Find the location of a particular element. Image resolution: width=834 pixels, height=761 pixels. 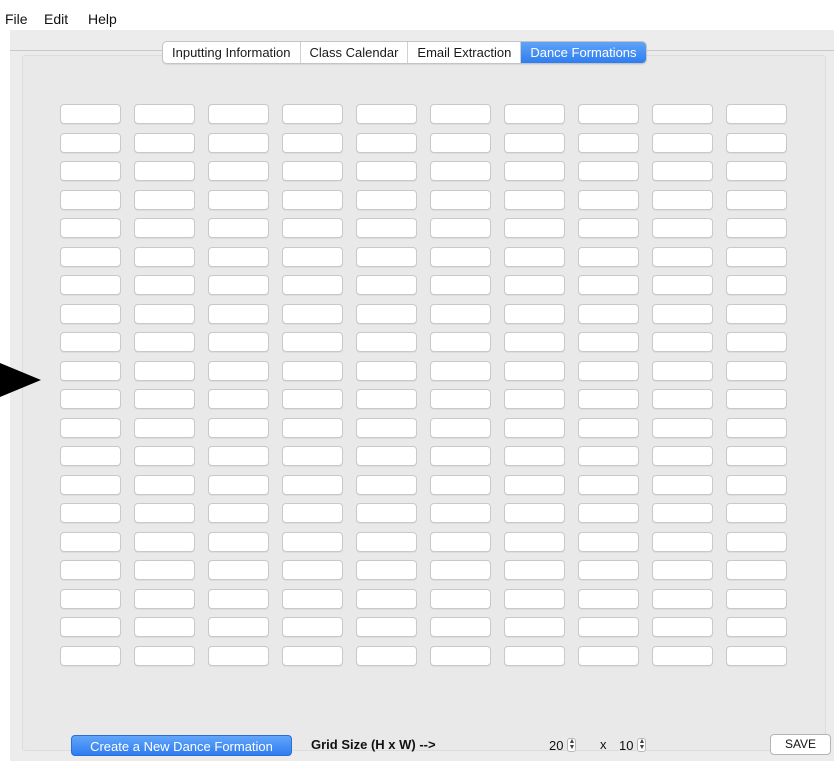

tab-dance-formations: Dance Formations is located at coordinates (583, 52).